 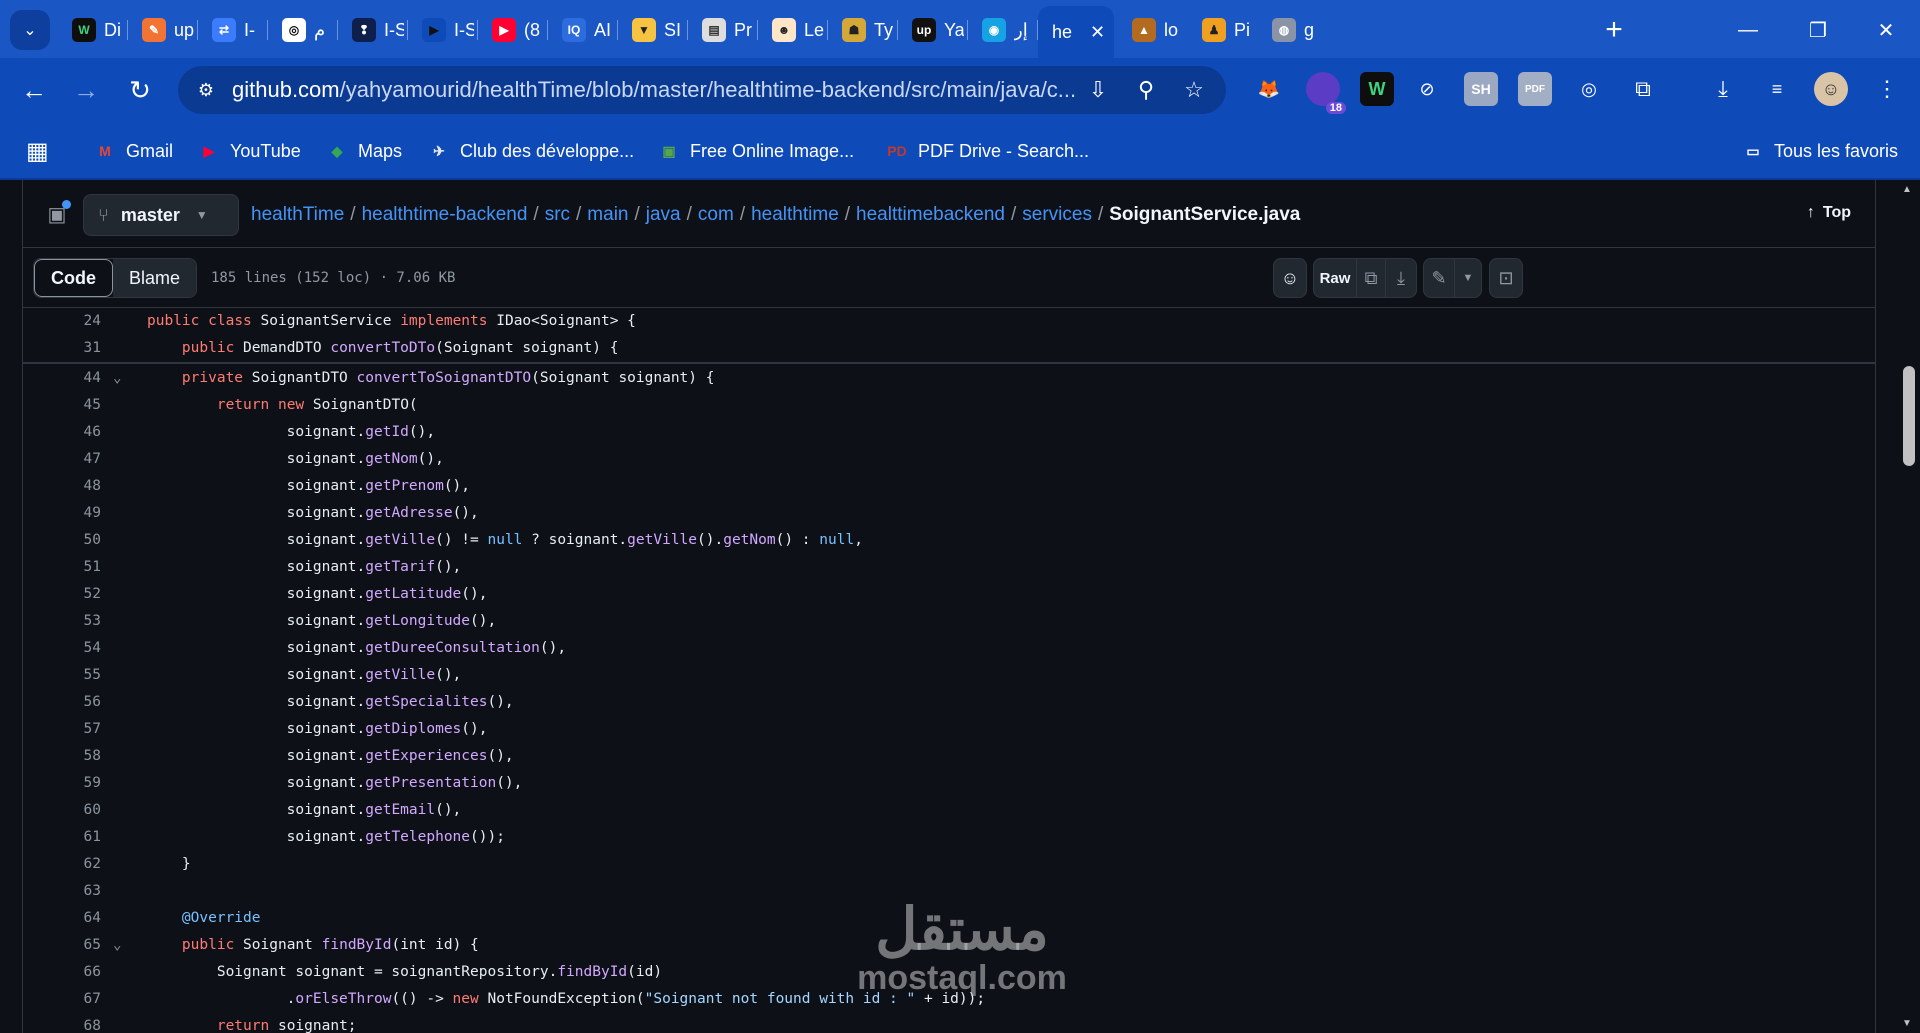 What do you see at coordinates (57, 214) in the screenshot?
I see `side-panel-toggle-icon: ▣` at bounding box center [57, 214].